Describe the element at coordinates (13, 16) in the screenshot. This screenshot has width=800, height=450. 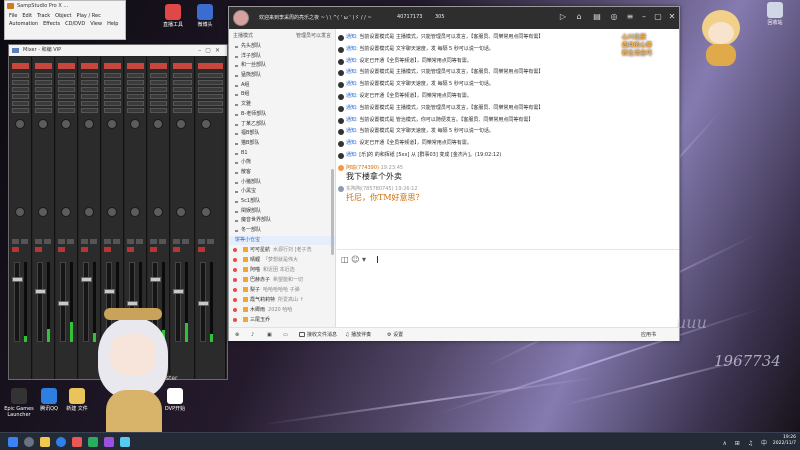
I see `menu-file: File` at that location.